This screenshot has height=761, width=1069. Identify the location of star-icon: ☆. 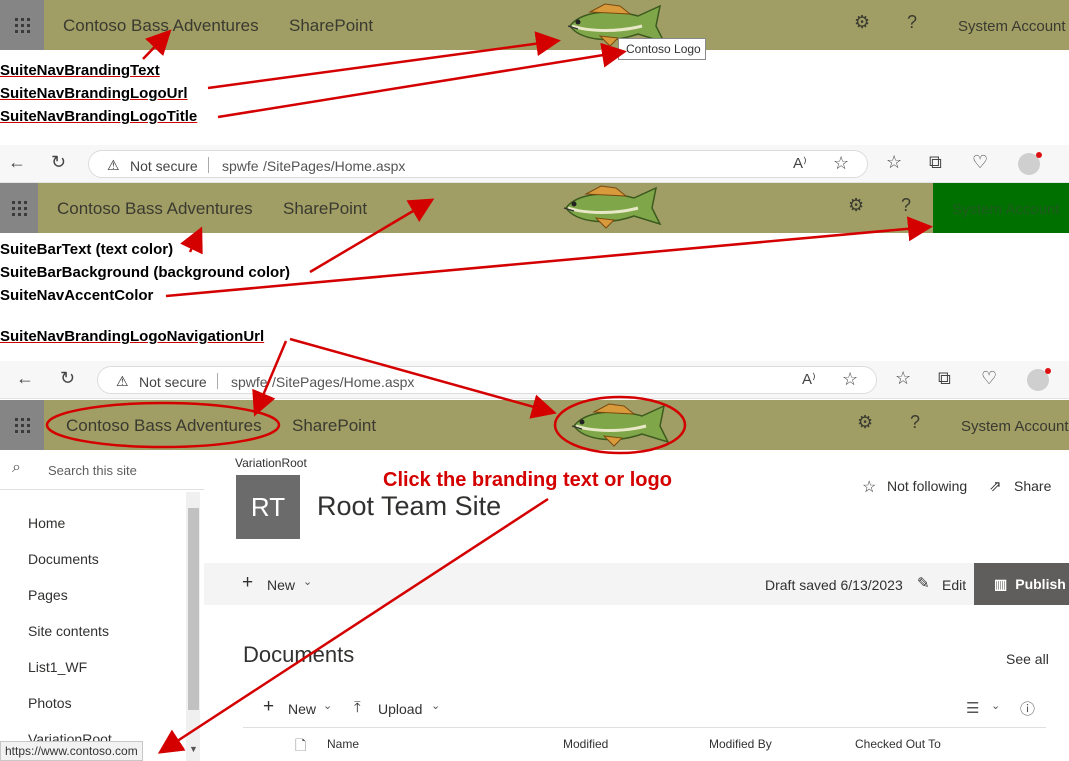
(869, 487).